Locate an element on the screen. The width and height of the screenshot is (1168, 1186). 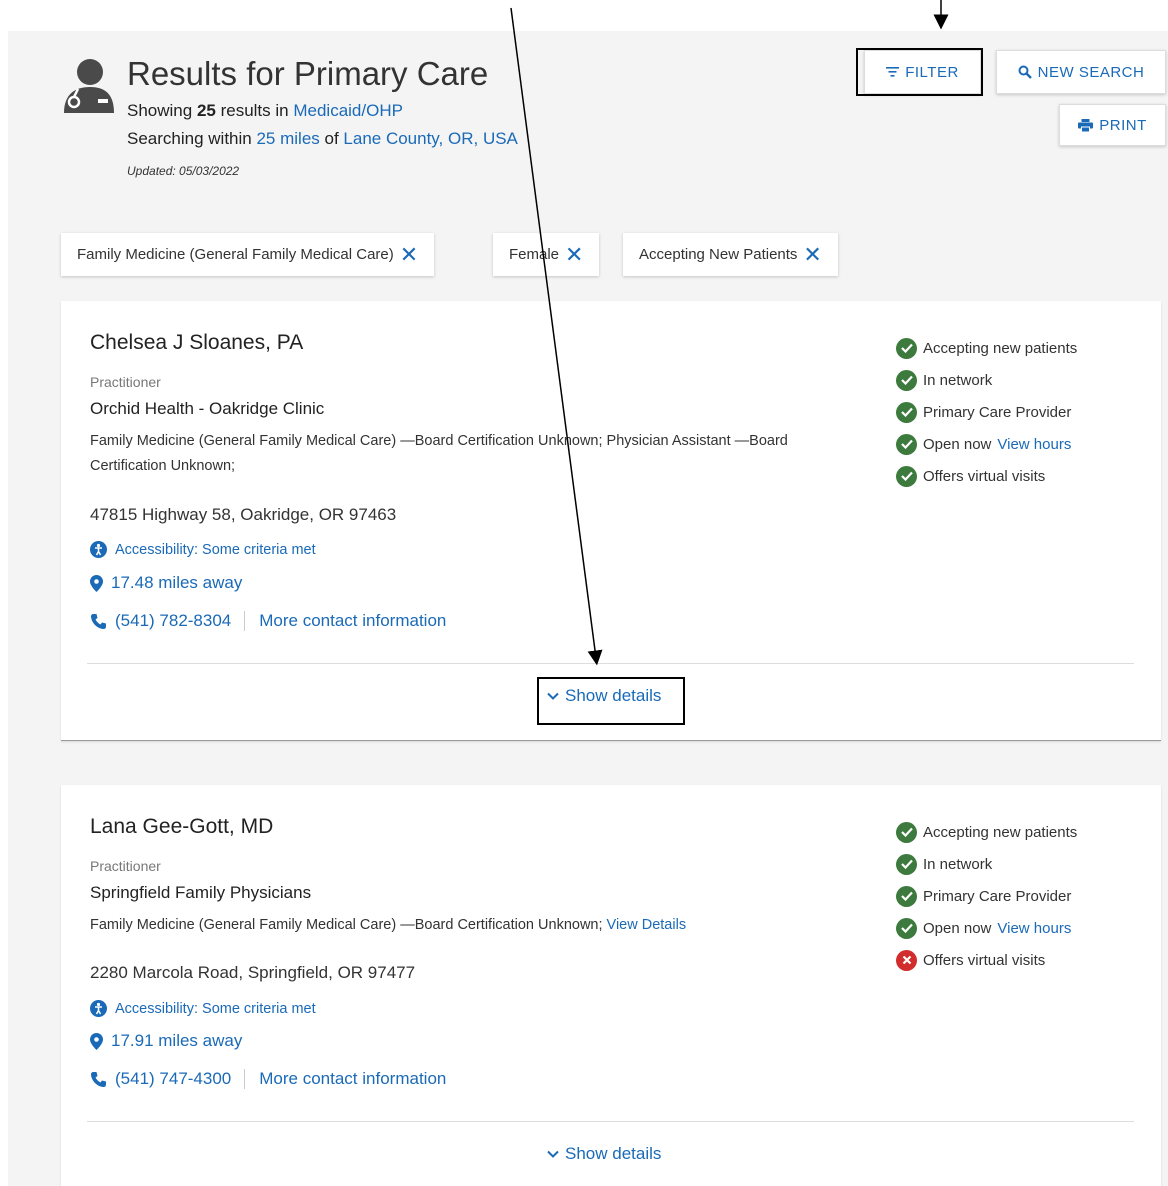
filter-chip-gender: Female ✕ is located at coordinates (546, 254).